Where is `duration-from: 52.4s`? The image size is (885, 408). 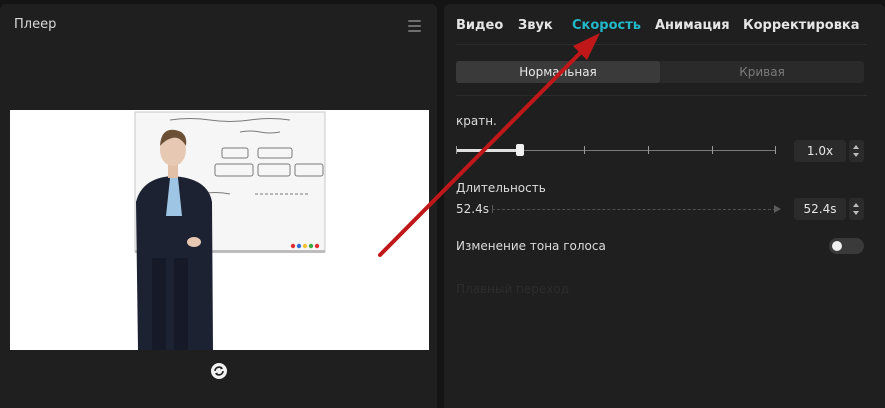 duration-from: 52.4s is located at coordinates (472, 209).